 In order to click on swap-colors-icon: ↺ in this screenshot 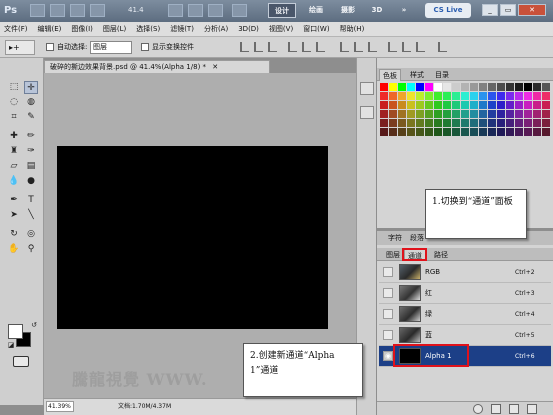, I will do `click(34, 325)`.